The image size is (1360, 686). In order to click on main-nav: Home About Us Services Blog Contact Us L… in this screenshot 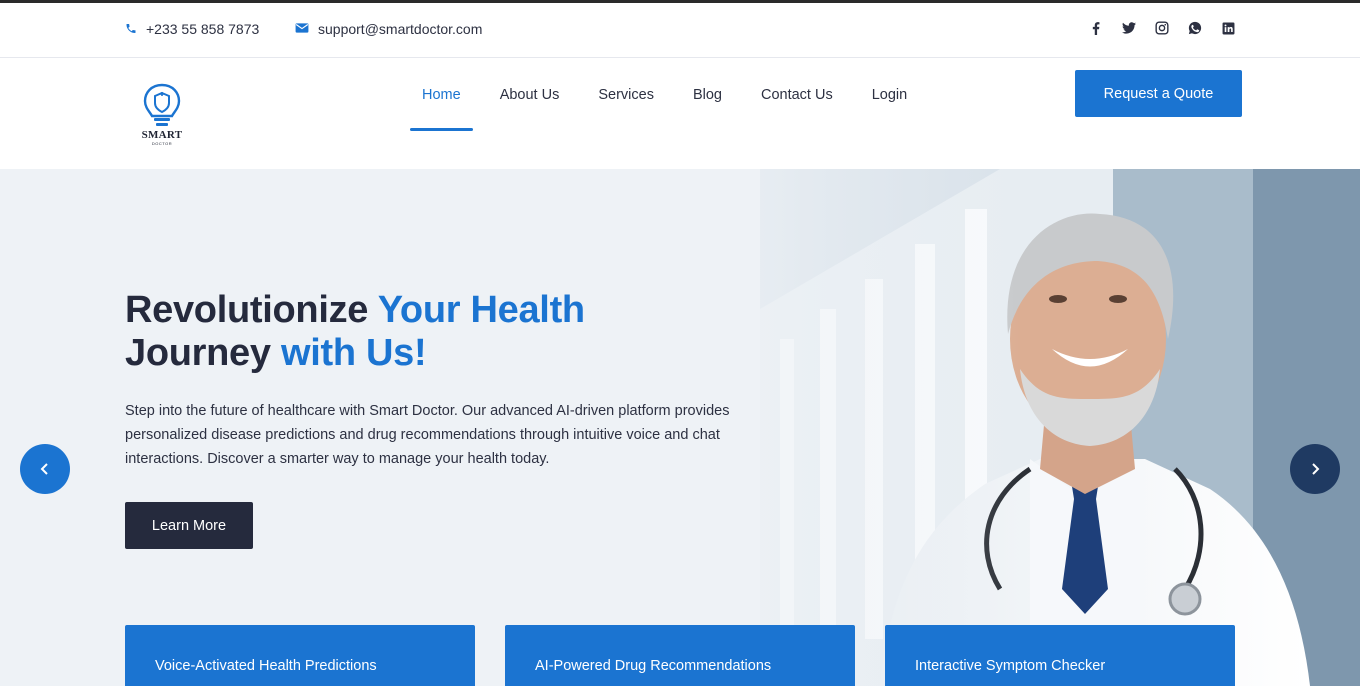, I will do `click(678, 113)`.